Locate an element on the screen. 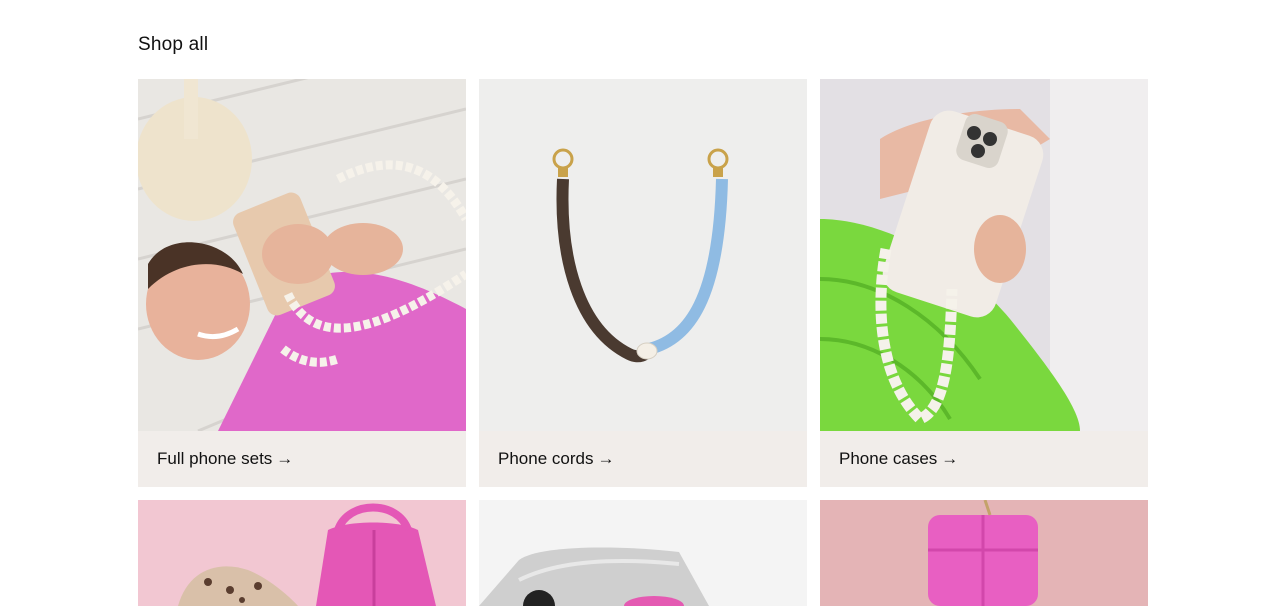  category-caption: Phone cords → is located at coordinates (643, 459).